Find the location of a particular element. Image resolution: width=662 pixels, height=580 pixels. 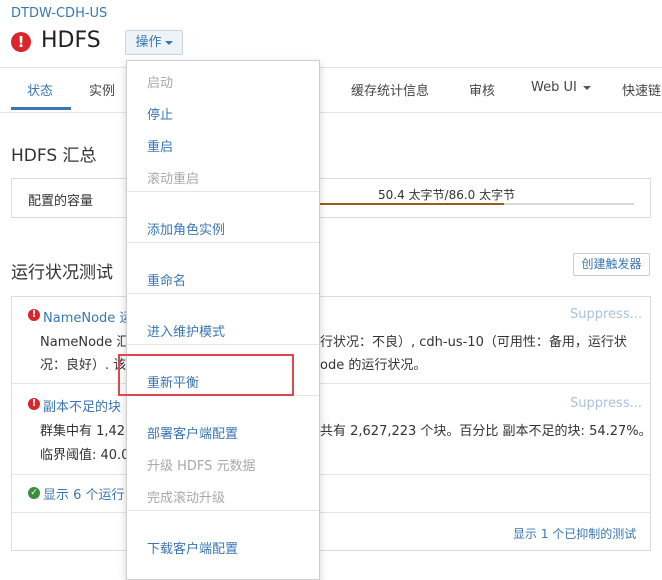

test-body-line: 群集中有 1,425 is located at coordinates (87, 431).